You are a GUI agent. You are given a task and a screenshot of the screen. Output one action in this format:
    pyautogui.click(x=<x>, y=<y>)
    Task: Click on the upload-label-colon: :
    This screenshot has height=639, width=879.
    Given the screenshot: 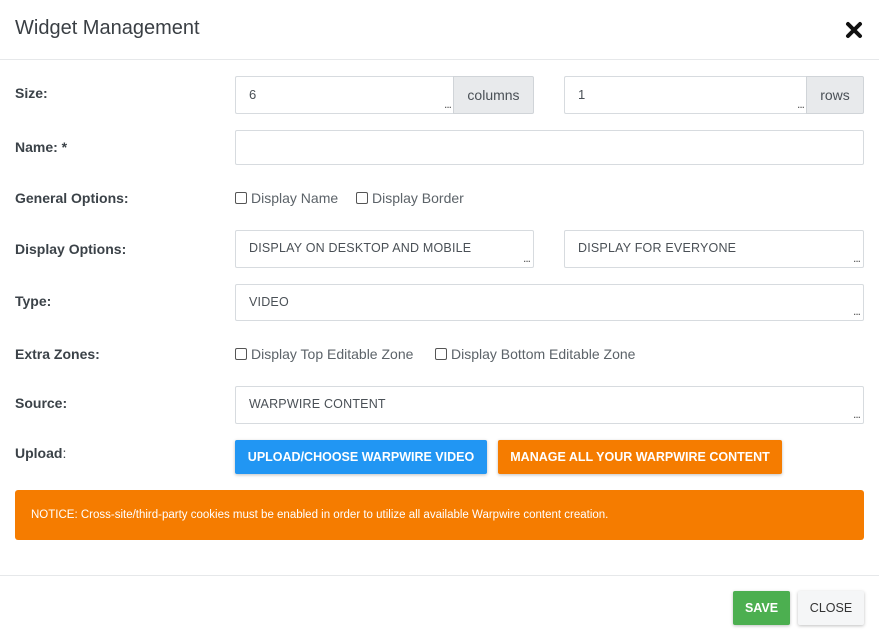 What is the action you would take?
    pyautogui.click(x=64, y=453)
    